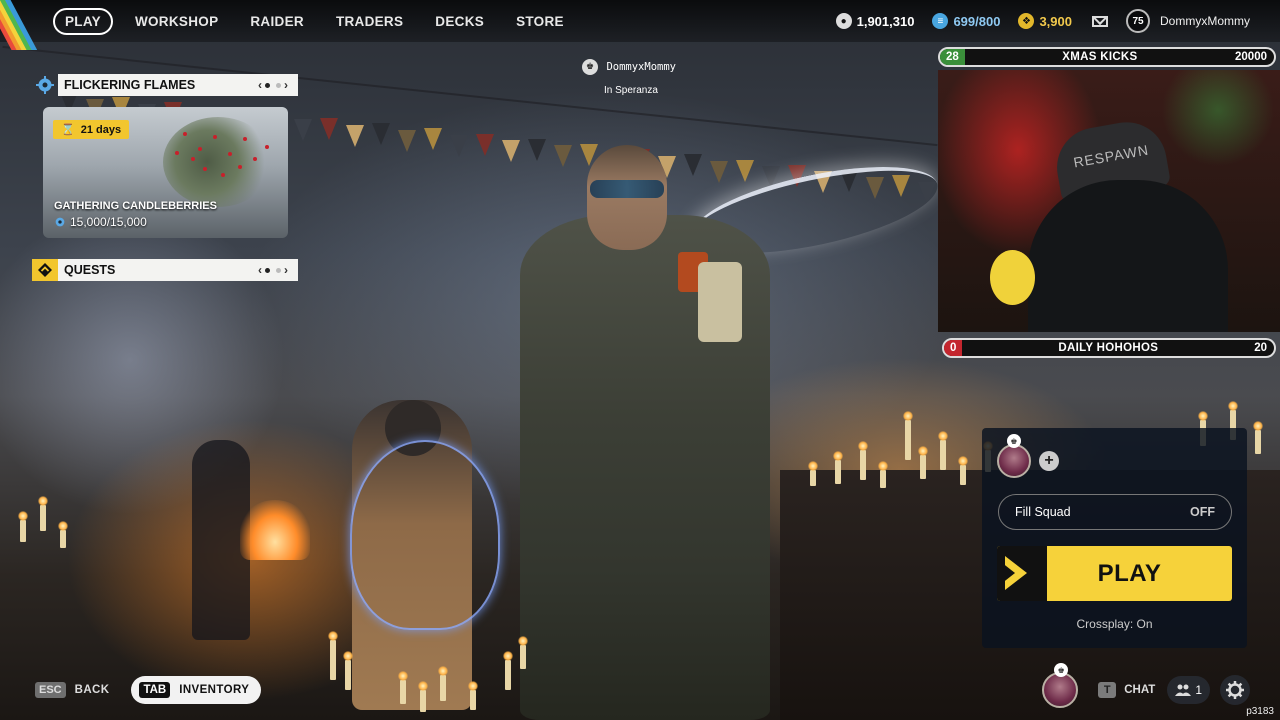  Describe the element at coordinates (1128, 256) in the screenshot. I see `streamer-silhouette` at that location.